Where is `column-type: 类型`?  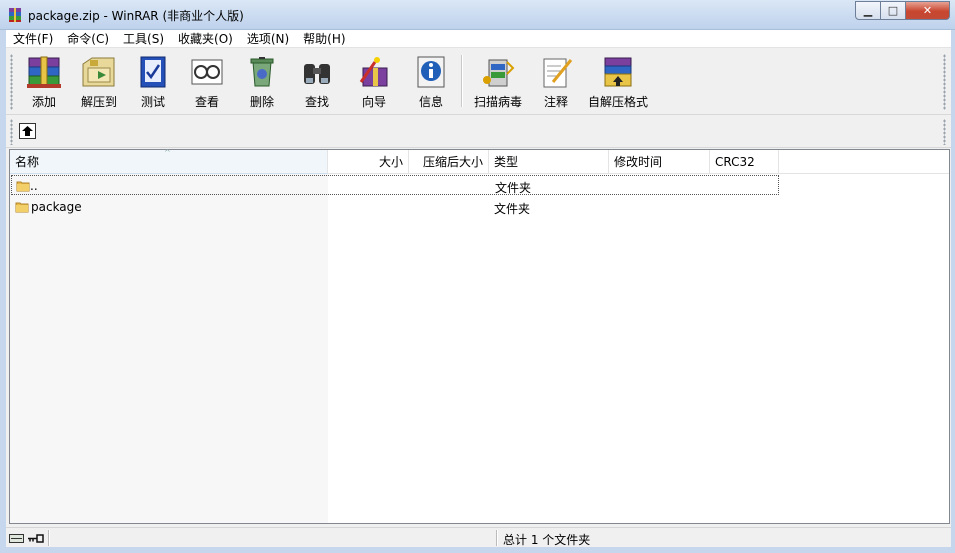 column-type: 类型 is located at coordinates (549, 162).